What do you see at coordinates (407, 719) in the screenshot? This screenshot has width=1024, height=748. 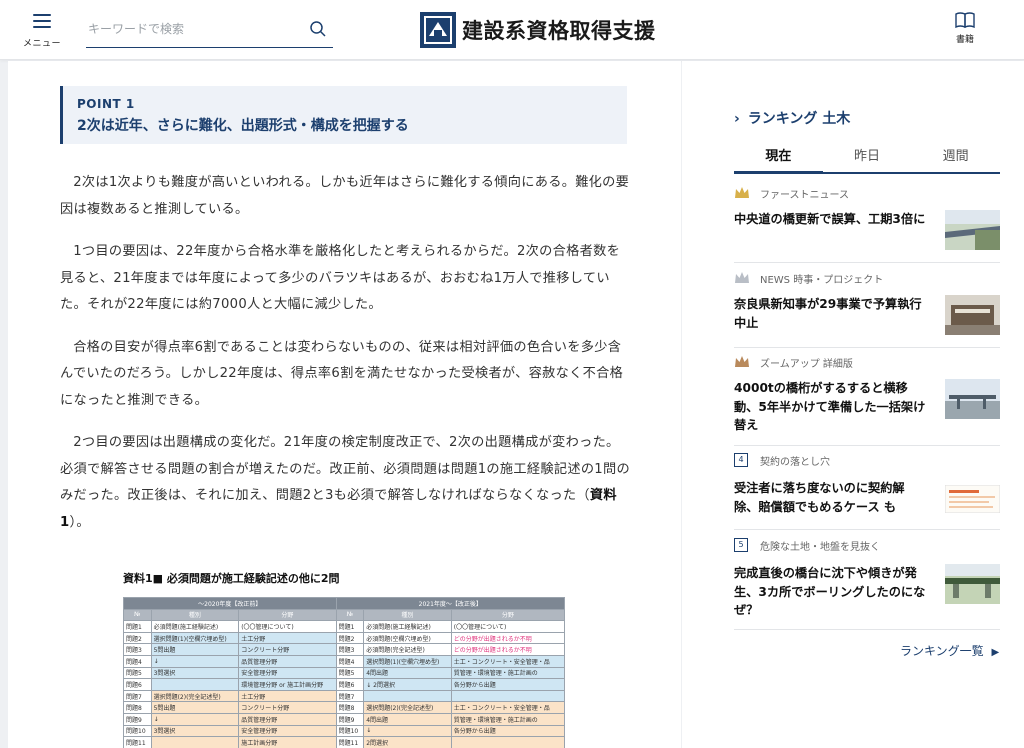 I see `figure-cell: 4問出題` at bounding box center [407, 719].